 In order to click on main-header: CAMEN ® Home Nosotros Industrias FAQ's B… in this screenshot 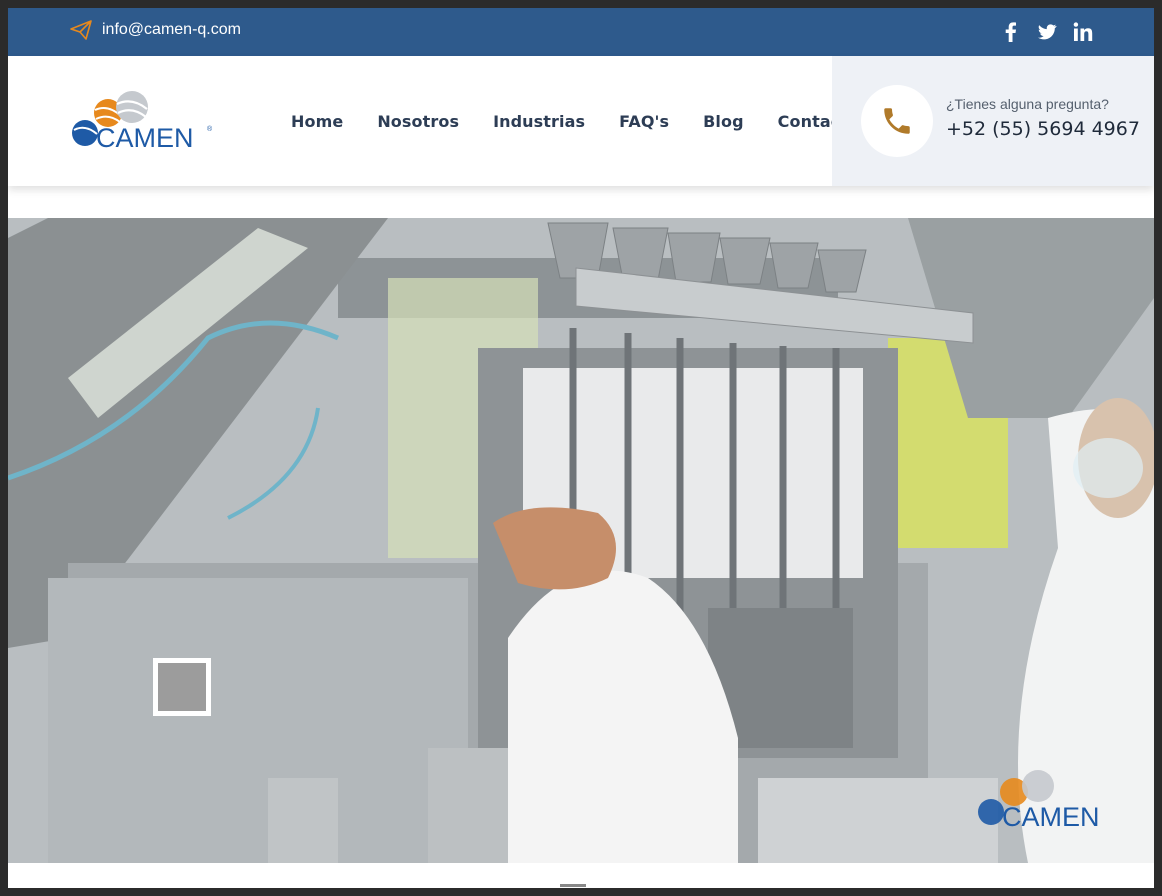, I will do `click(581, 121)`.